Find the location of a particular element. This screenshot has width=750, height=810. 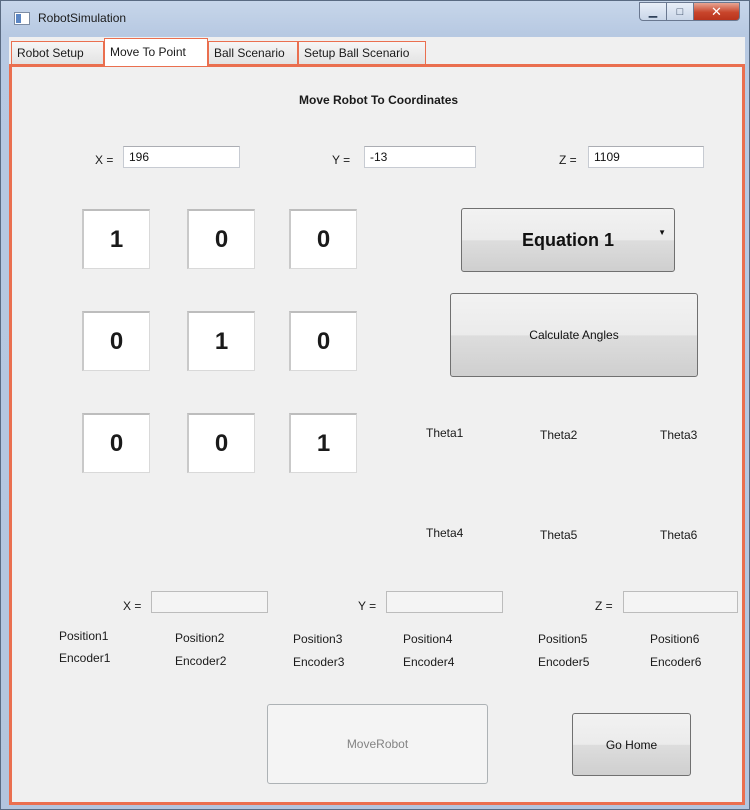

tab-setup-ball-scenario: Setup Ball Scenario is located at coordinates (362, 52).